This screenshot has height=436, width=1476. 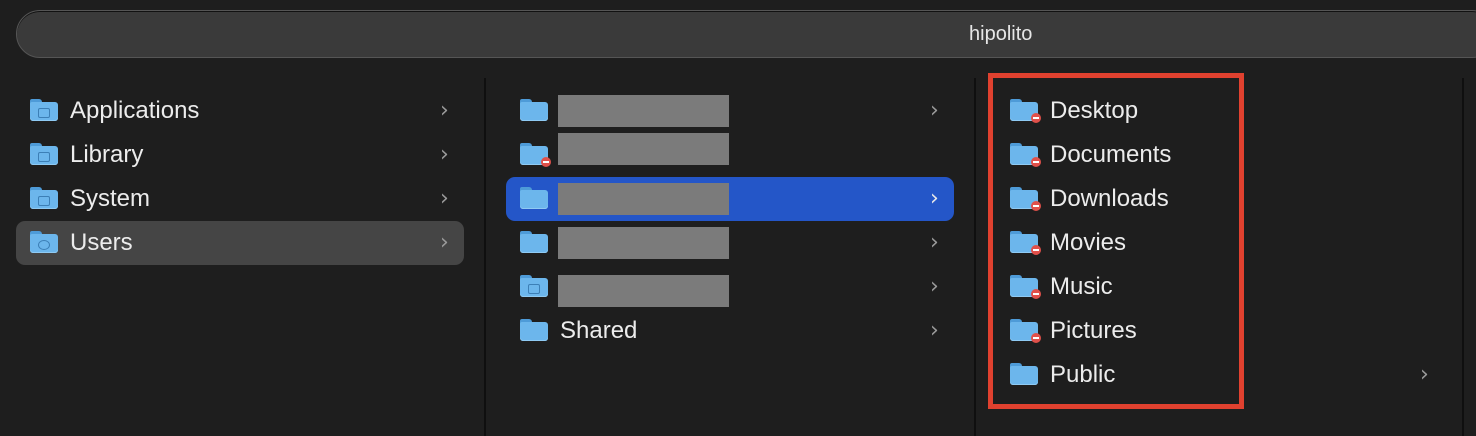 What do you see at coordinates (1001, 34) in the screenshot?
I see `path-bar-title: hipolito` at bounding box center [1001, 34].